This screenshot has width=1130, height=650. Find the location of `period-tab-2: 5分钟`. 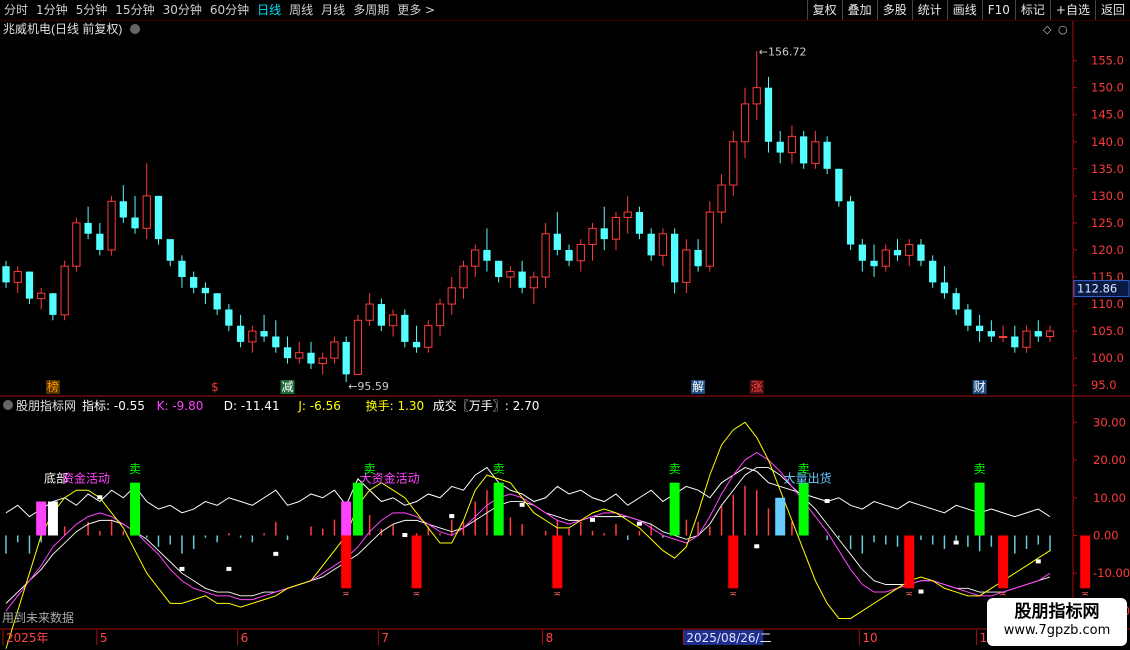

period-tab-2: 5分钟 is located at coordinates (92, 10).